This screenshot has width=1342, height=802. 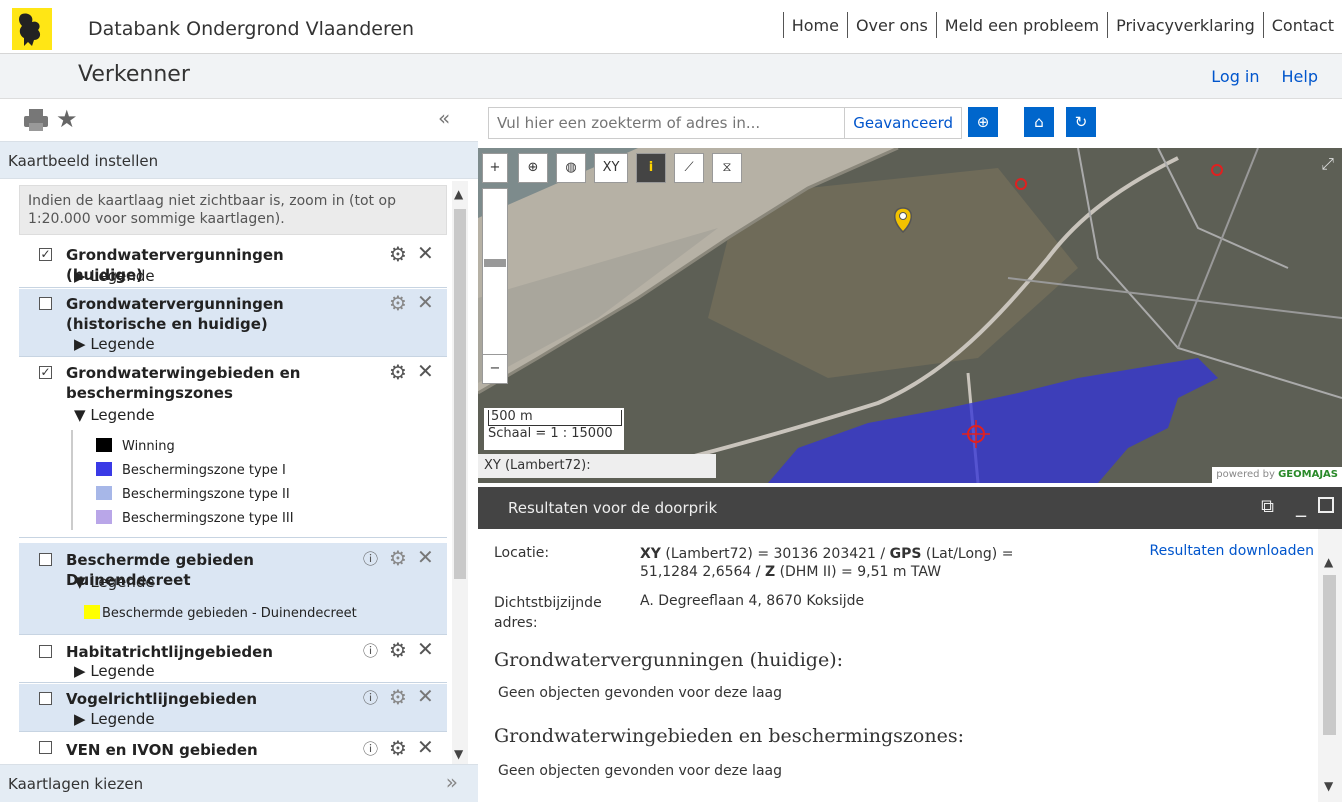 What do you see at coordinates (444, 118) in the screenshot?
I see `collapse-panel-icon: «` at bounding box center [444, 118].